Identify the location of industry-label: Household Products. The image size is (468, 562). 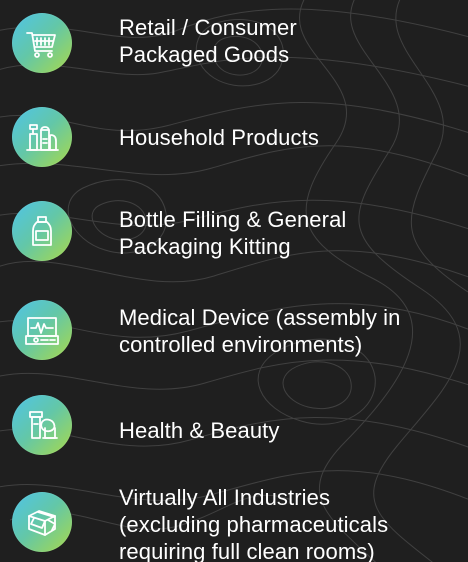
(291, 137).